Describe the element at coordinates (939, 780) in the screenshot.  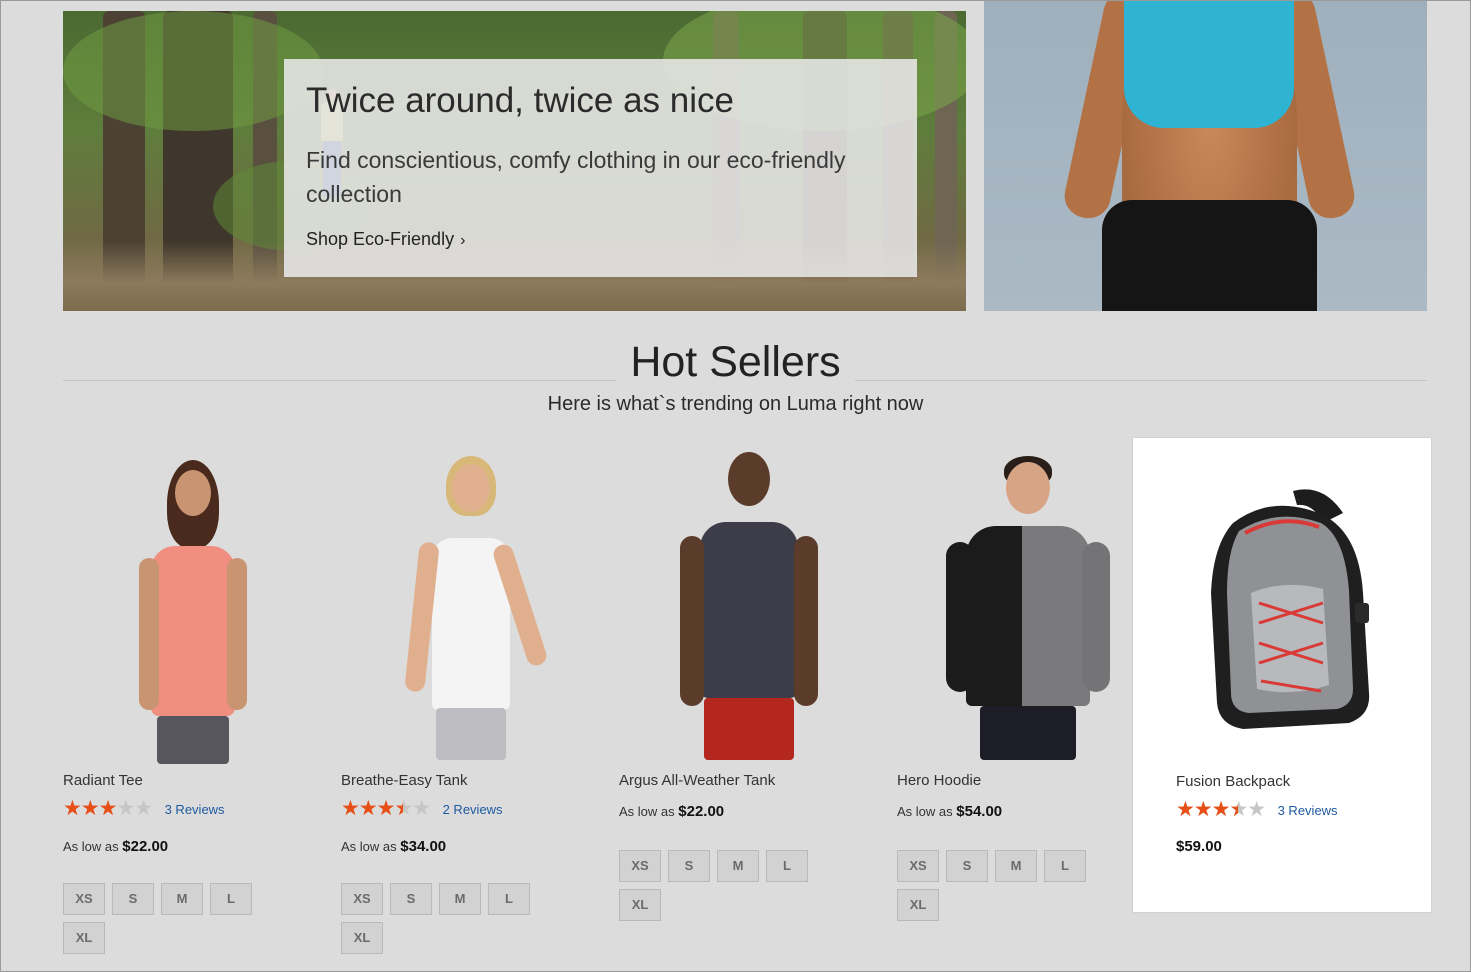
I see `product-name-link: Hero Hoodie` at that location.